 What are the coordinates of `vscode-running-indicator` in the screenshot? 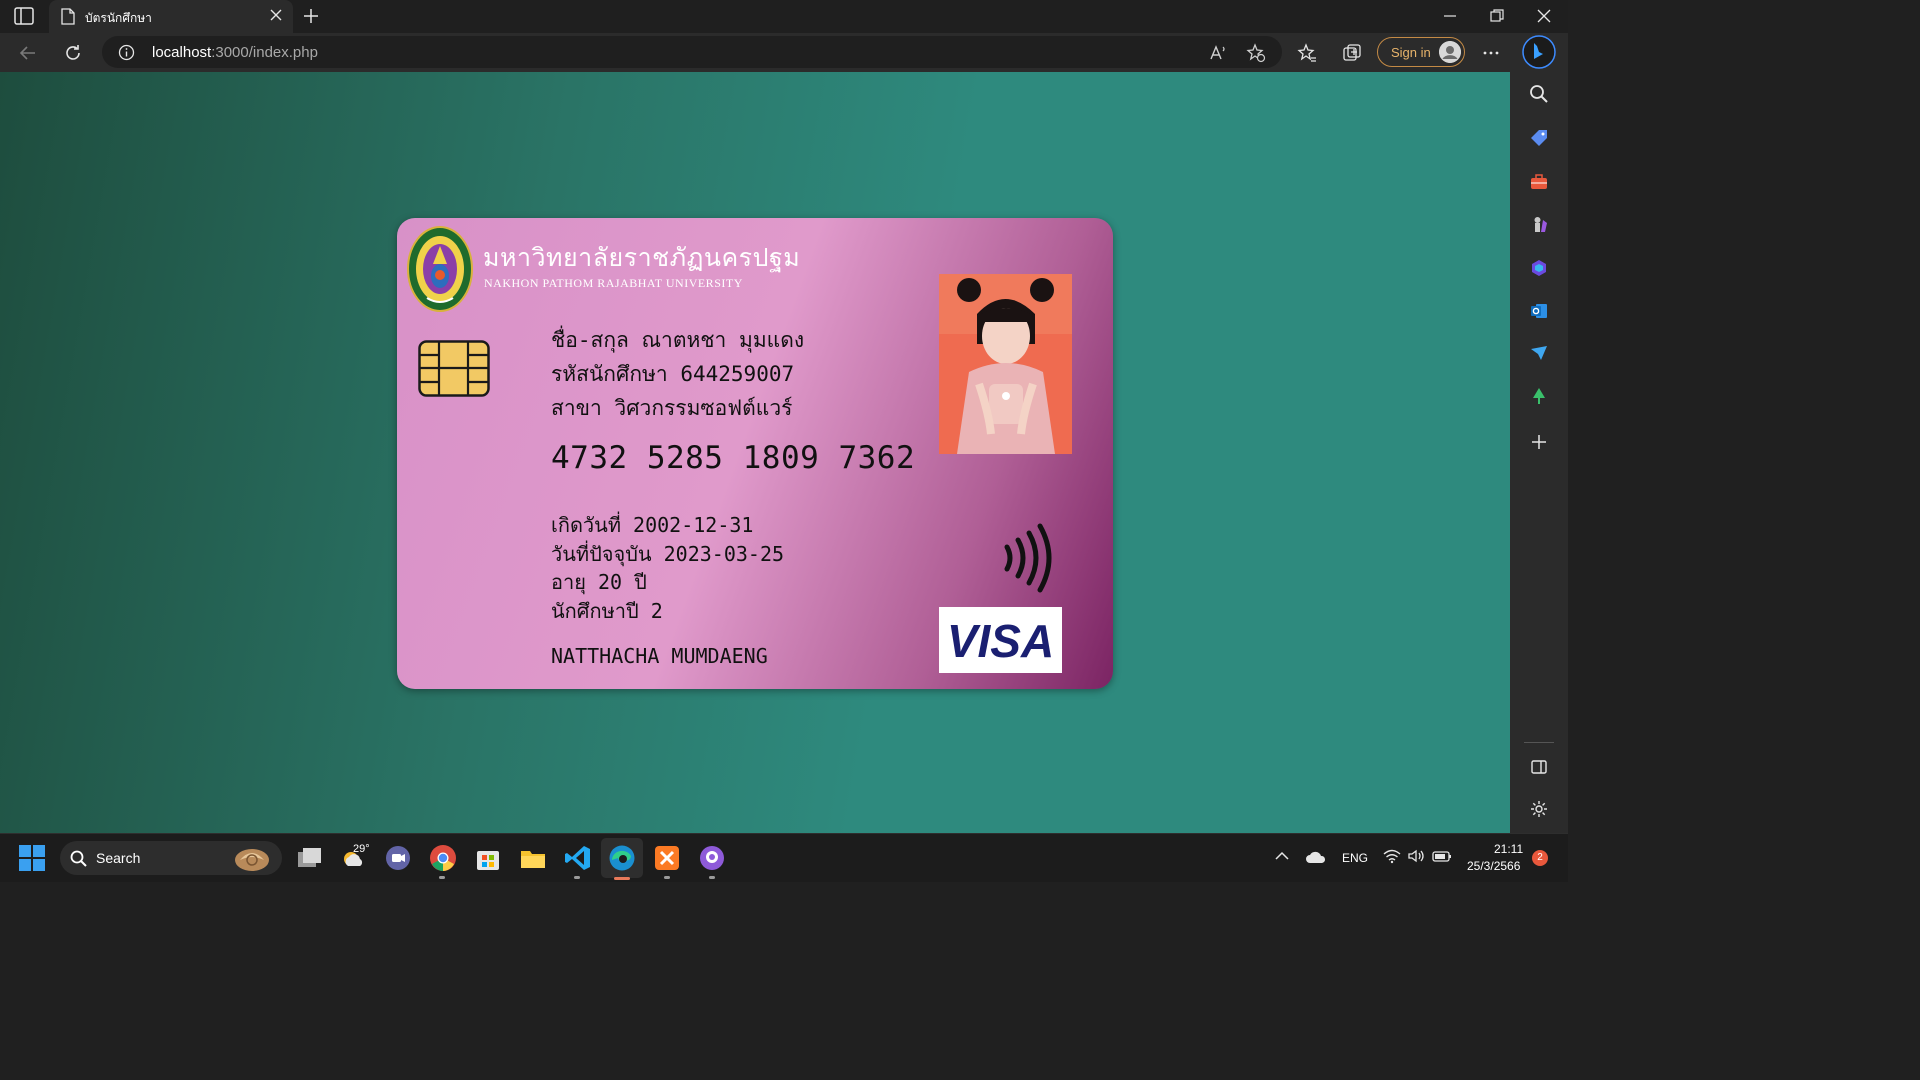 It's located at (577, 877).